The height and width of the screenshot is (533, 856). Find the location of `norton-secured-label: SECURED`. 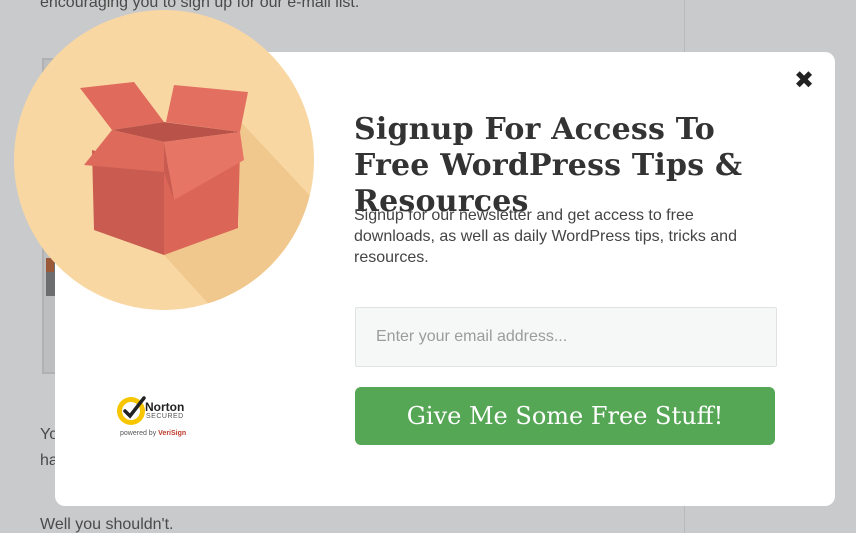

norton-secured-label: SECURED is located at coordinates (165, 416).